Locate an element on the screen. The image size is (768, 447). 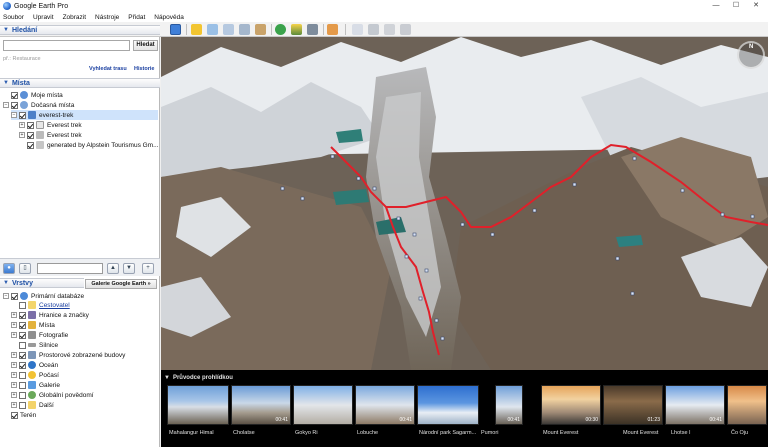
ruler-icon is located at coordinates (332, 29).